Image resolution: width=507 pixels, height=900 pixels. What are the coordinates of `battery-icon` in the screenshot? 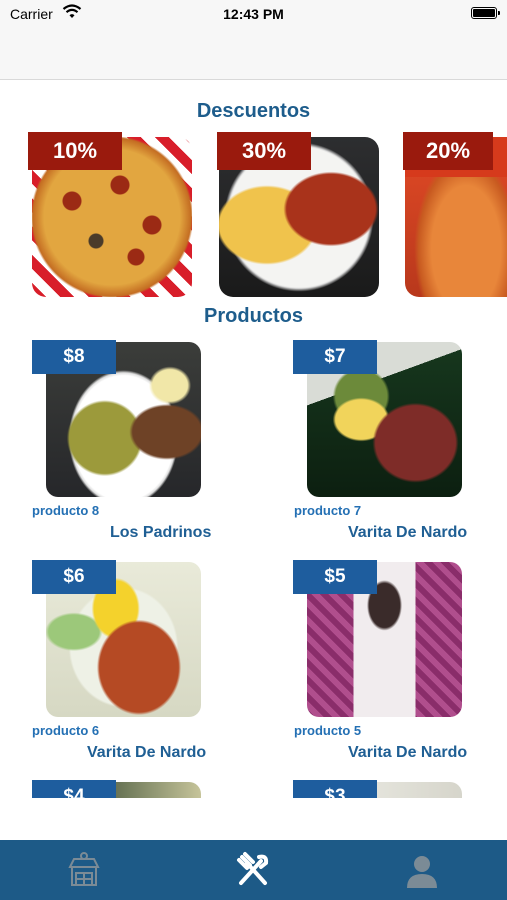 It's located at (485, 13).